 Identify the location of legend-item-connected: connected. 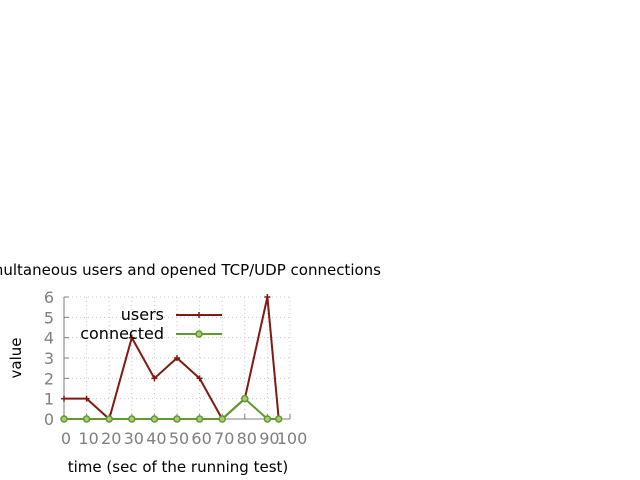
(151, 333).